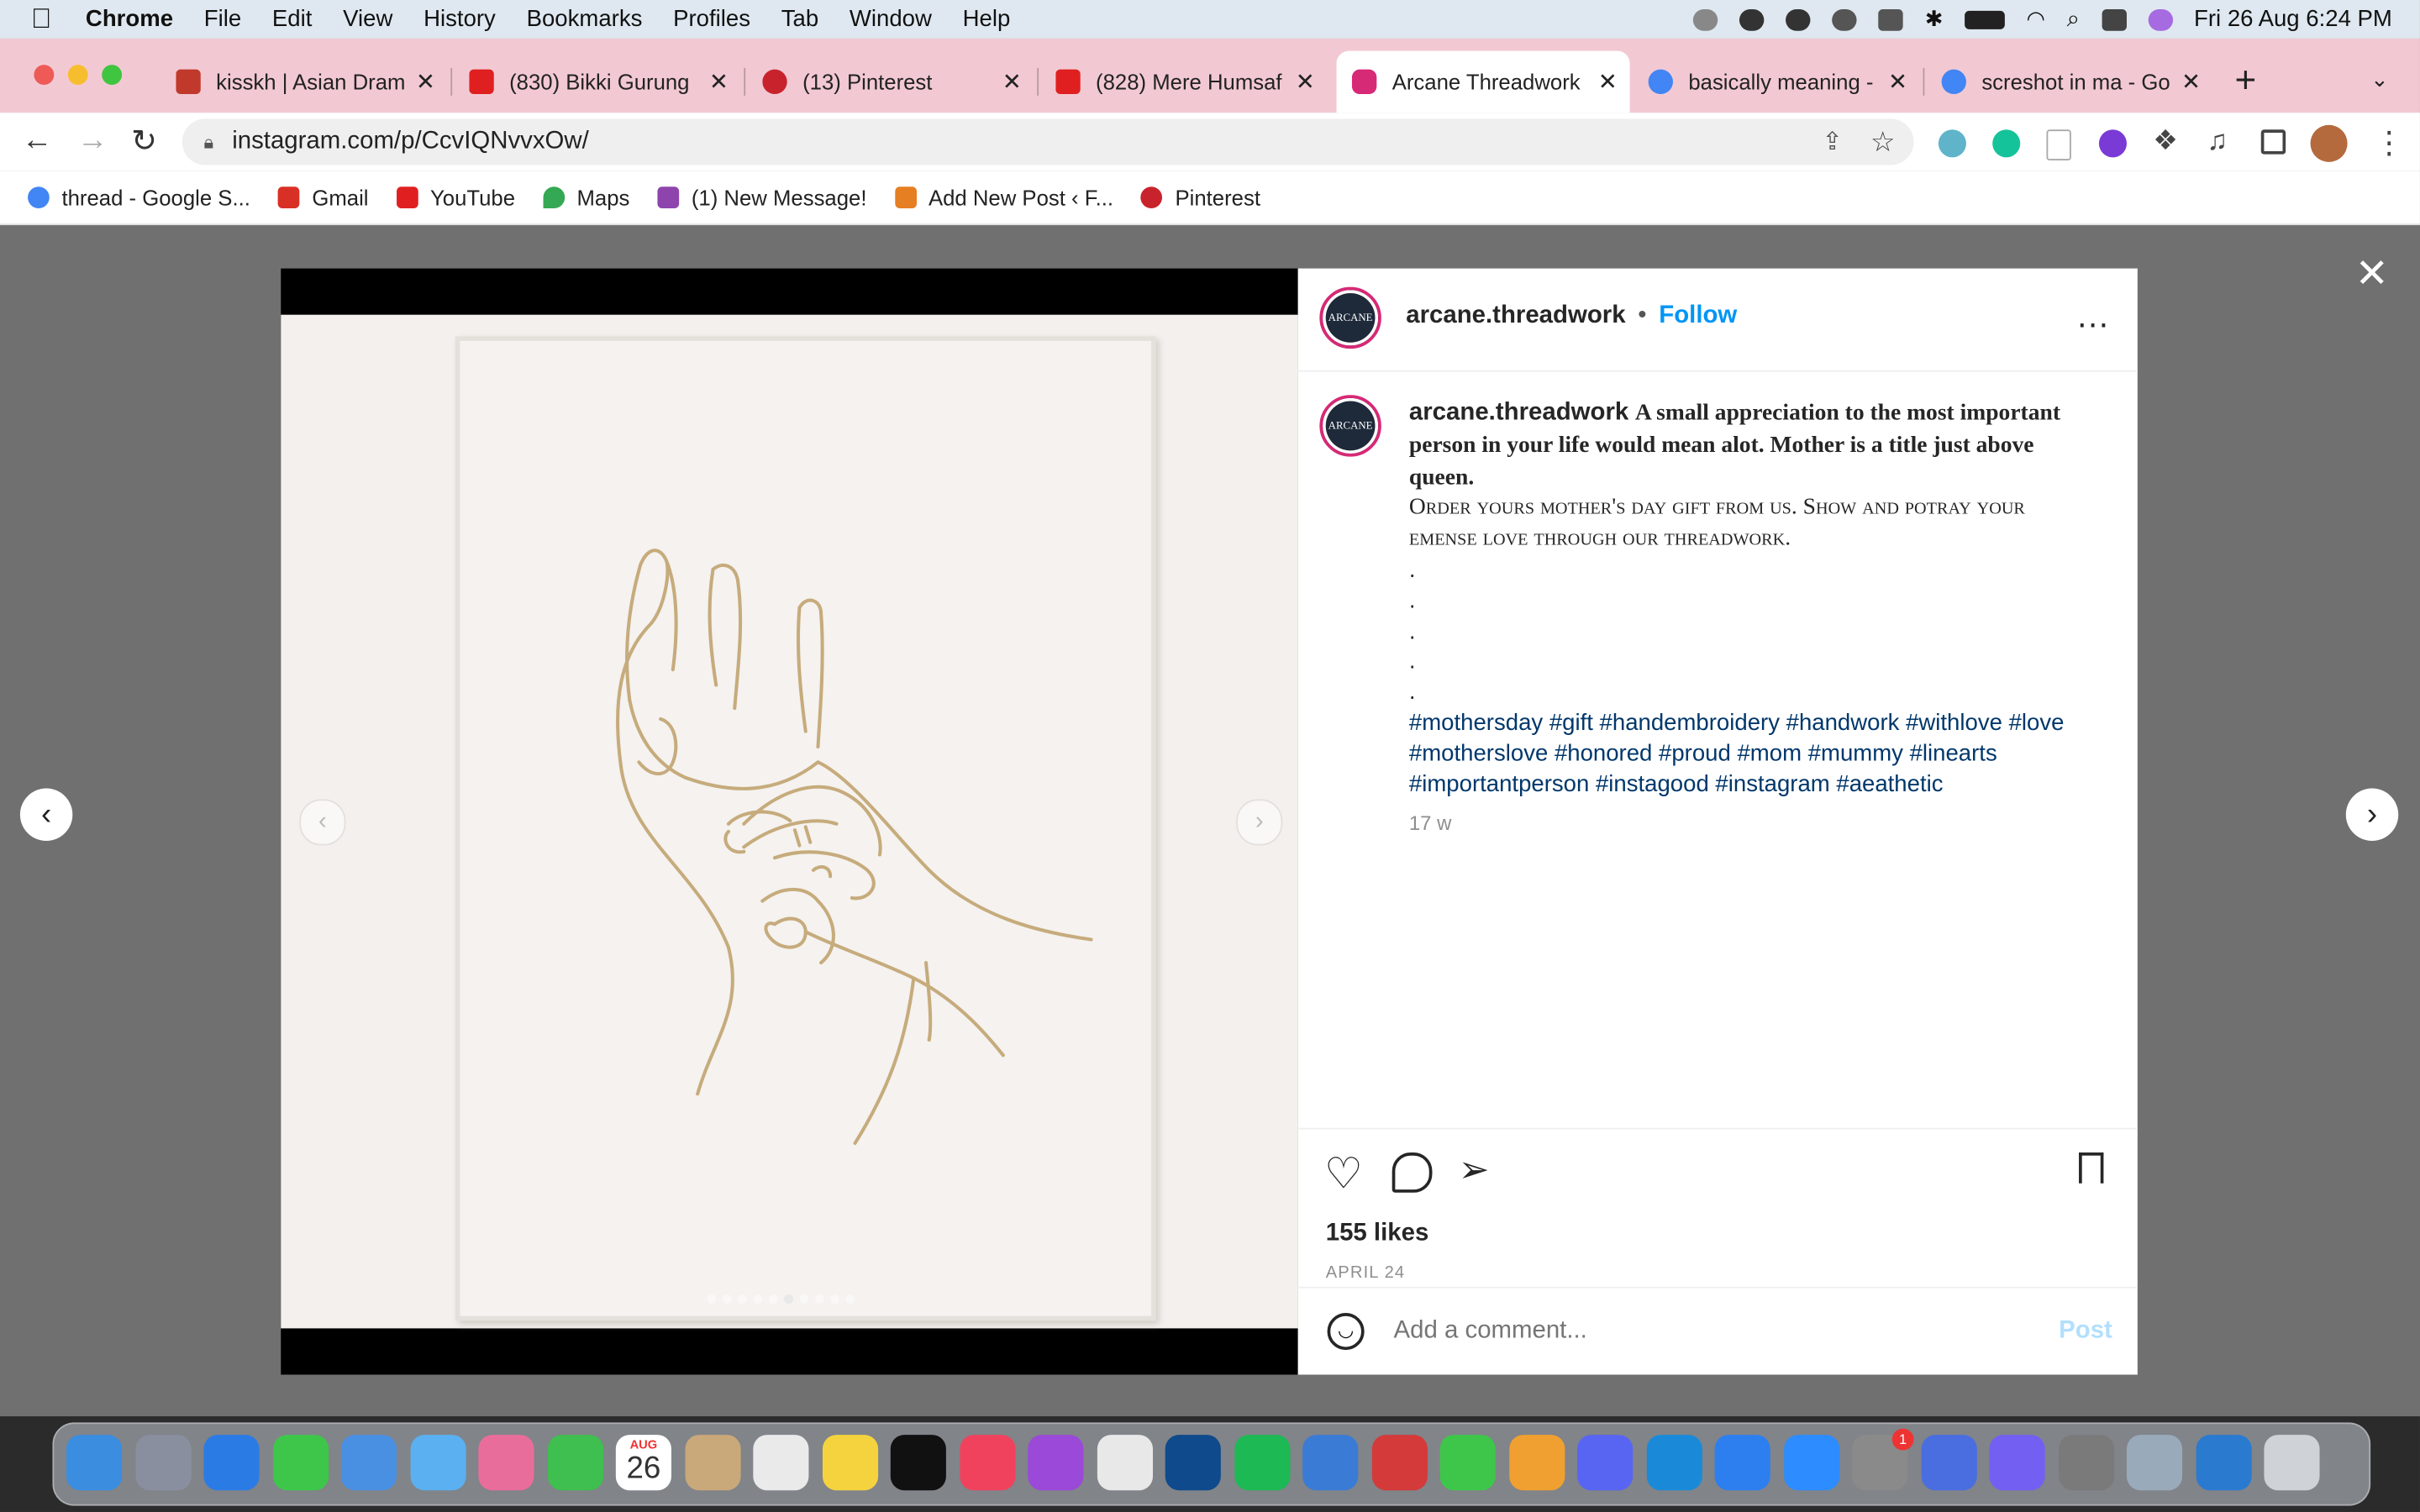  What do you see at coordinates (1799, 19) in the screenshot?
I see `phone-icon` at bounding box center [1799, 19].